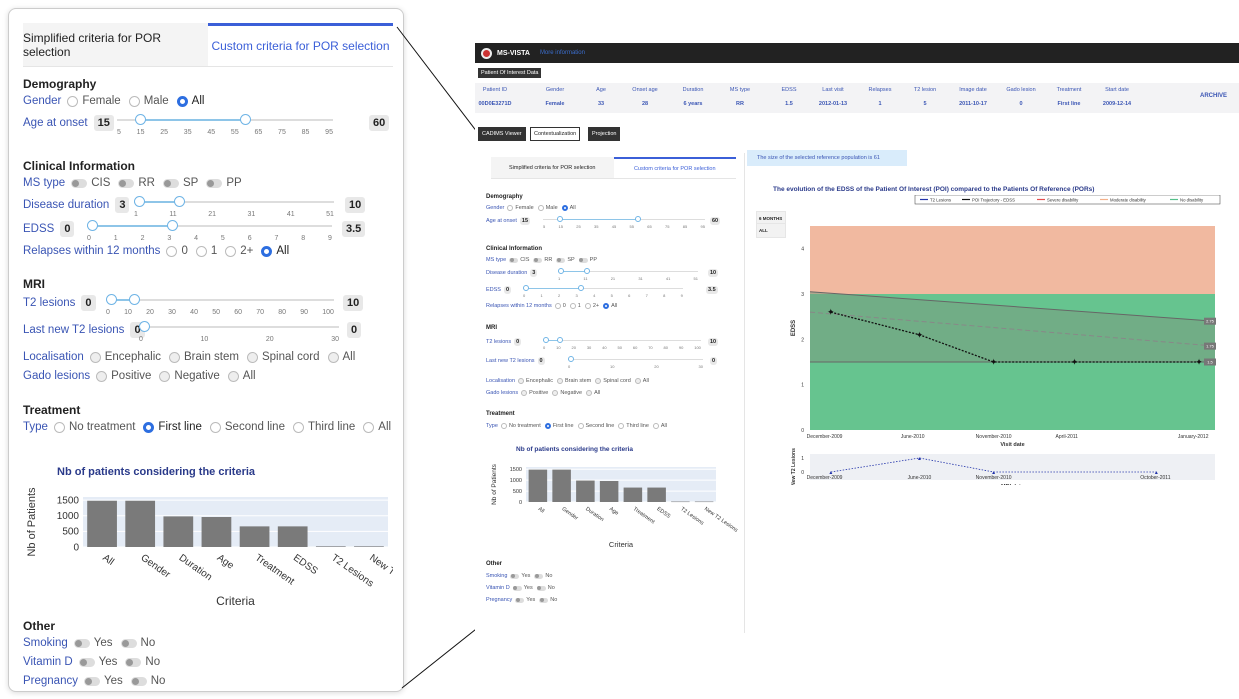 The width and height of the screenshot is (1239, 699). Describe the element at coordinates (880, 90) in the screenshot. I see `poi-header: Relapses` at that location.